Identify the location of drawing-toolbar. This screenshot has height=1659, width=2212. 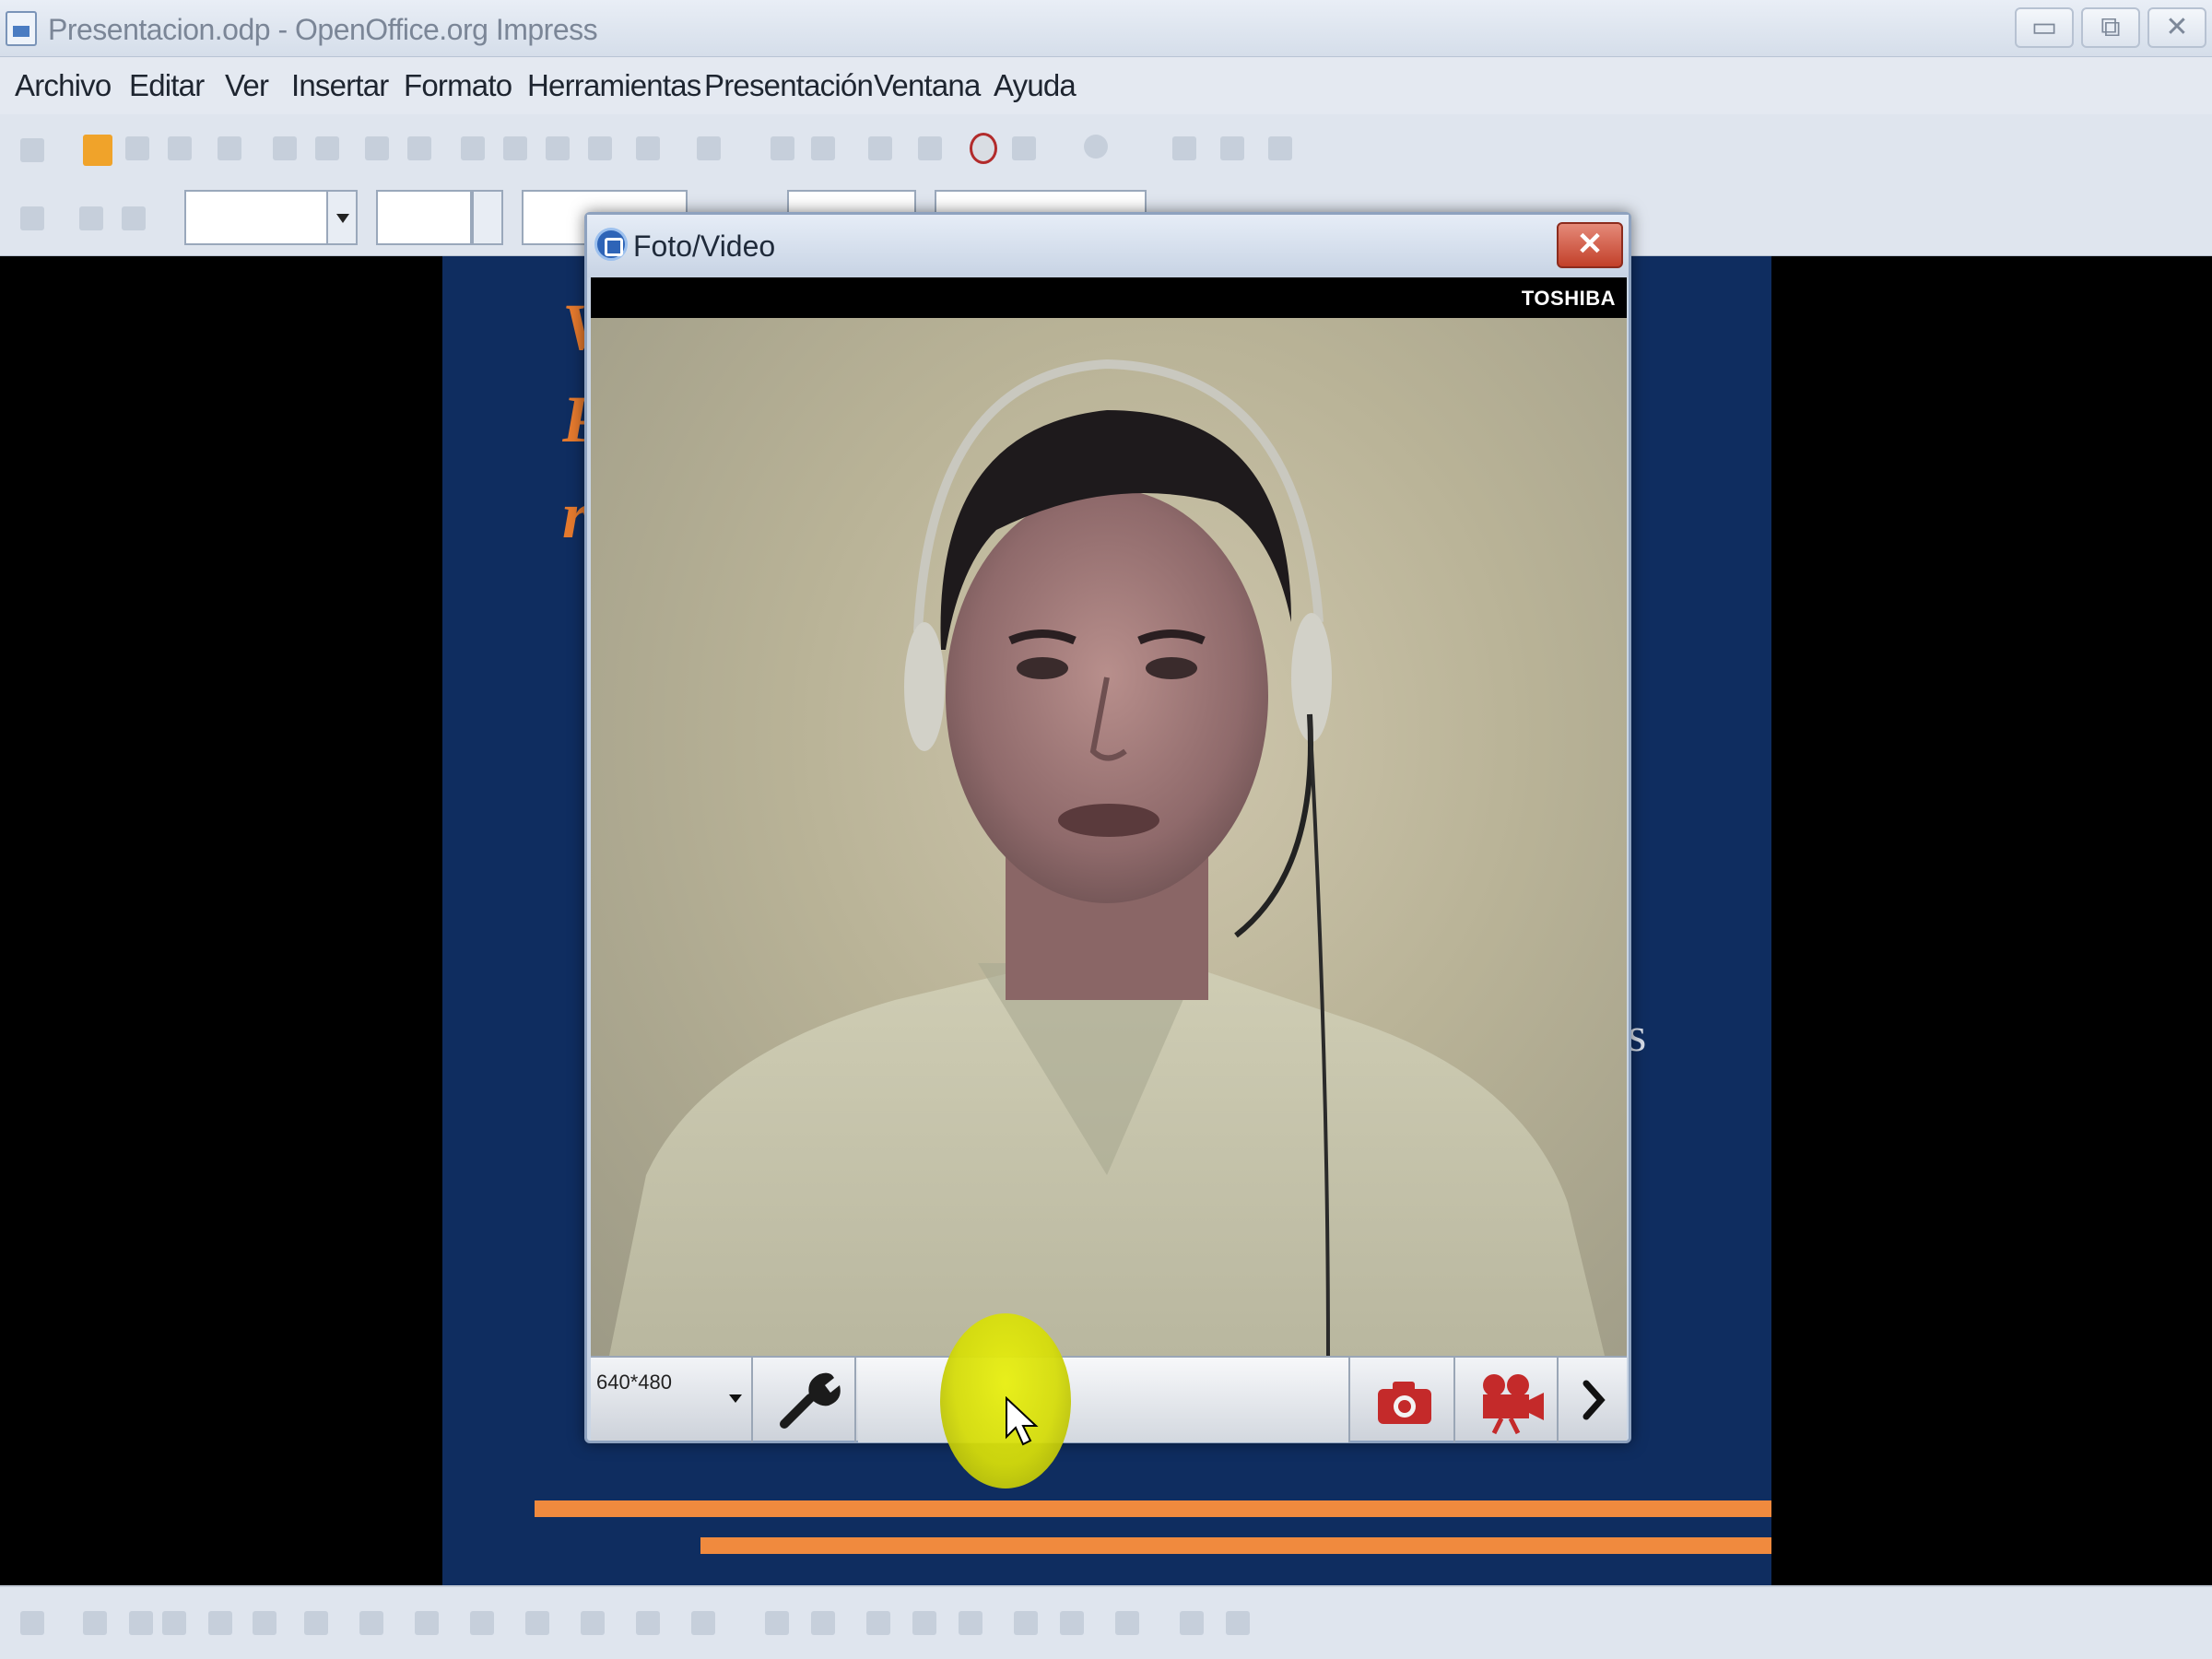
(1106, 1622).